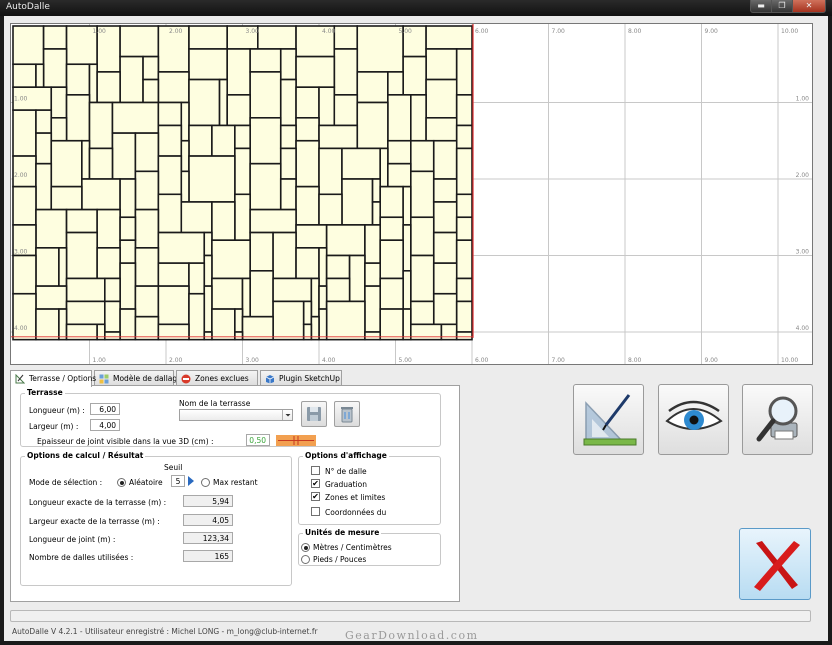  What do you see at coordinates (809, 6) in the screenshot?
I see `close-window-button: ✕` at bounding box center [809, 6].